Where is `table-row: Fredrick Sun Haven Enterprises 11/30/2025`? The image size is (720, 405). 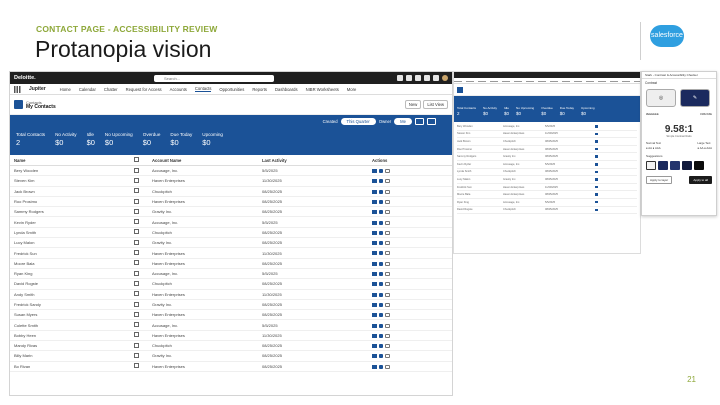
table-row: Fredrick Sun Haven Enterprises 11/30/2025 is located at coordinates (231, 253).